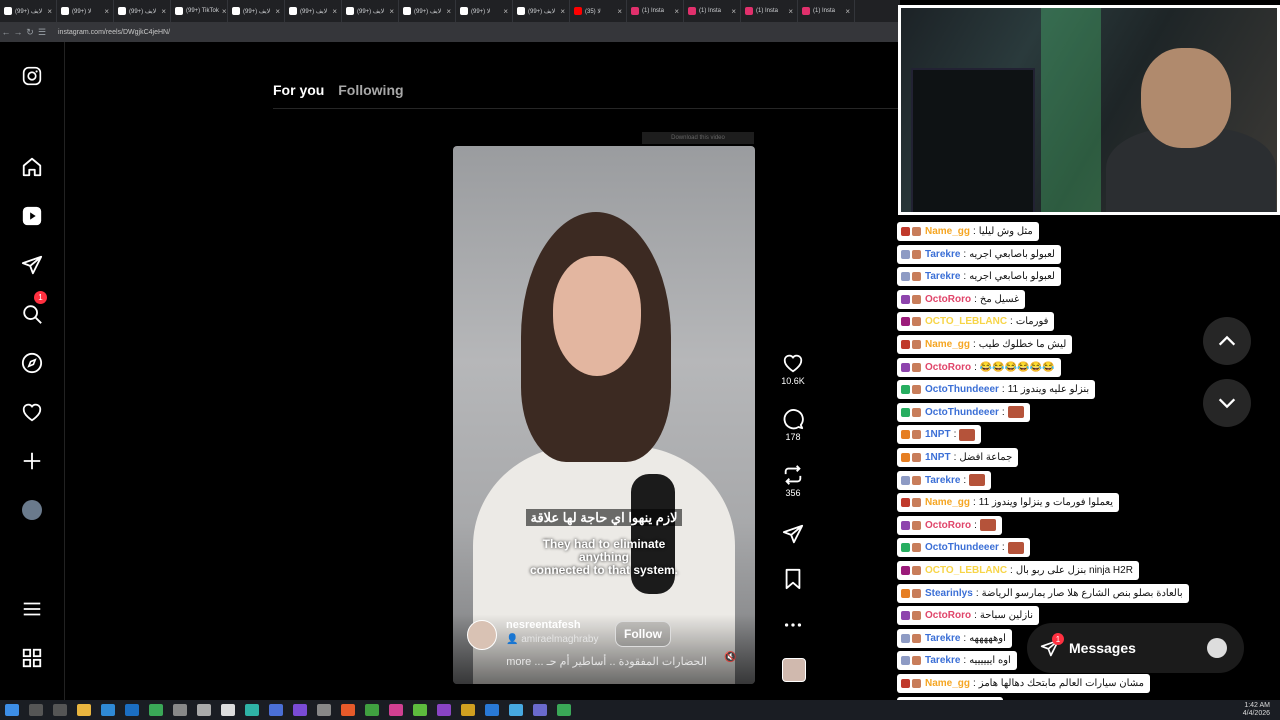 Image resolution: width=1280 pixels, height=720 pixels. What do you see at coordinates (1256, 710) in the screenshot?
I see `system-clock: 1:42 AM 4/4/2026` at bounding box center [1256, 710].